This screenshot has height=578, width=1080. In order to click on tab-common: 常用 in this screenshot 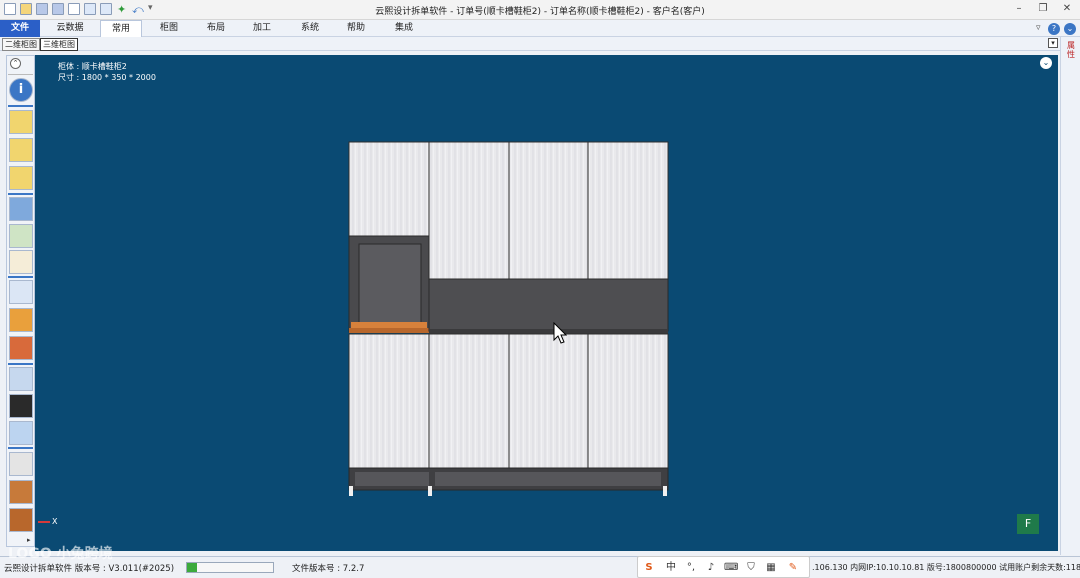, I will do `click(121, 28)`.